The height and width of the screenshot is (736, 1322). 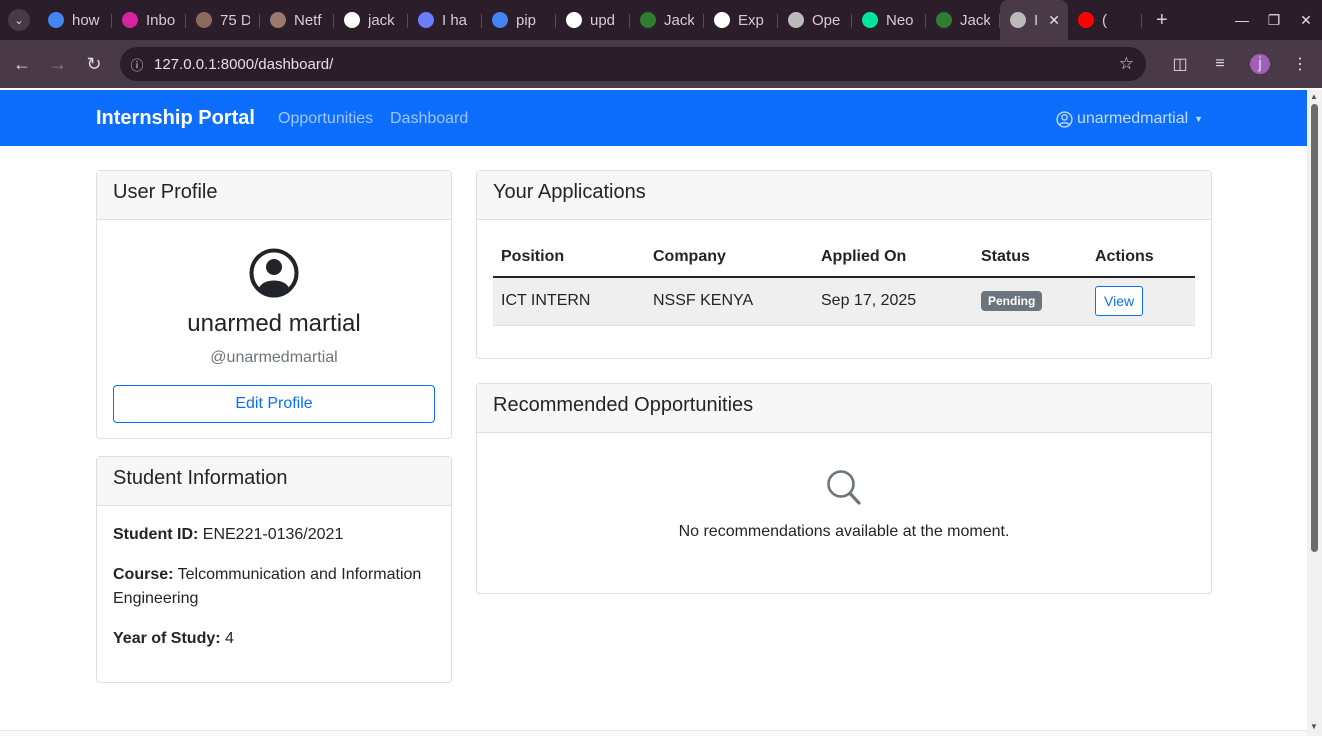 What do you see at coordinates (243, 64) in the screenshot?
I see `url-text: 127.0.0.1:8000/dashboard/` at bounding box center [243, 64].